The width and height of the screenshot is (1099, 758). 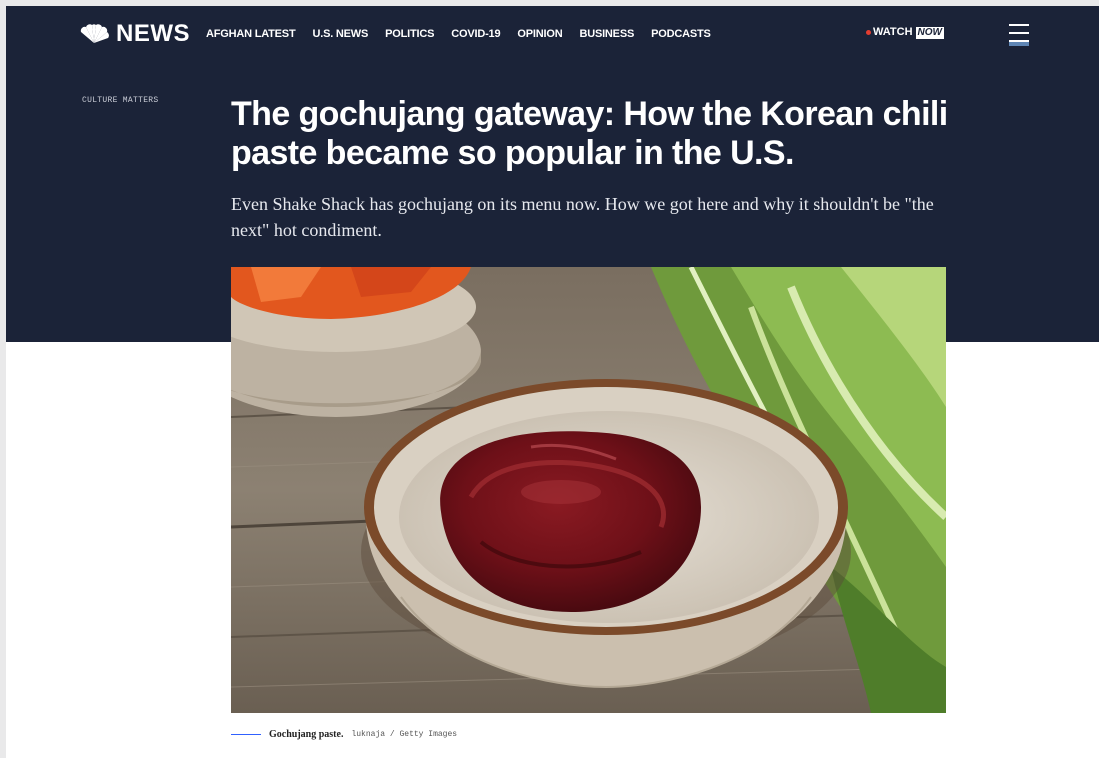 What do you see at coordinates (94, 33) in the screenshot?
I see `peacock-icon` at bounding box center [94, 33].